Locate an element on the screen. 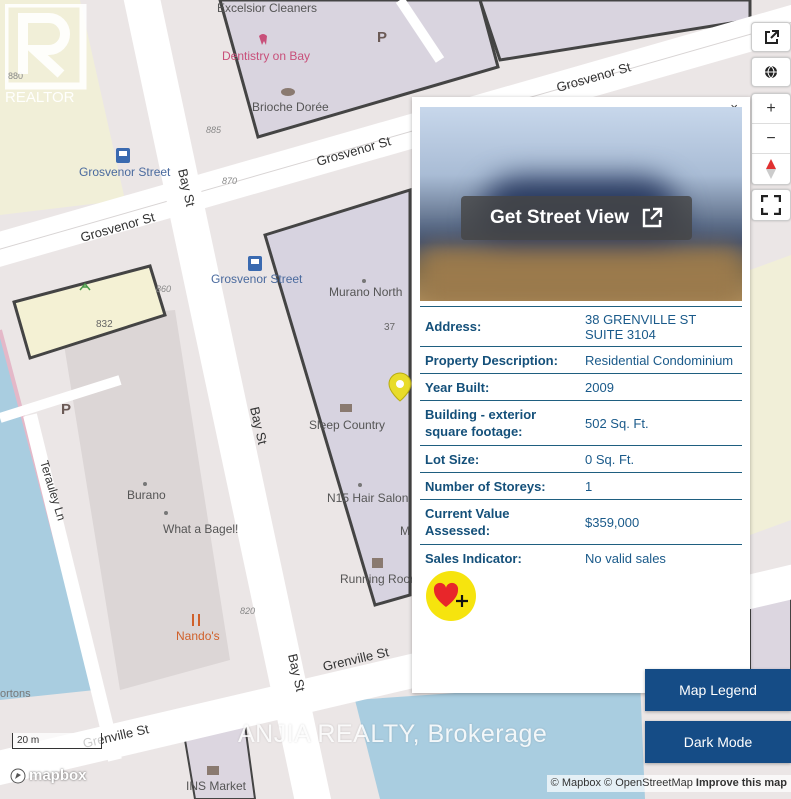  zoom-out-button: − is located at coordinates (771, 139).